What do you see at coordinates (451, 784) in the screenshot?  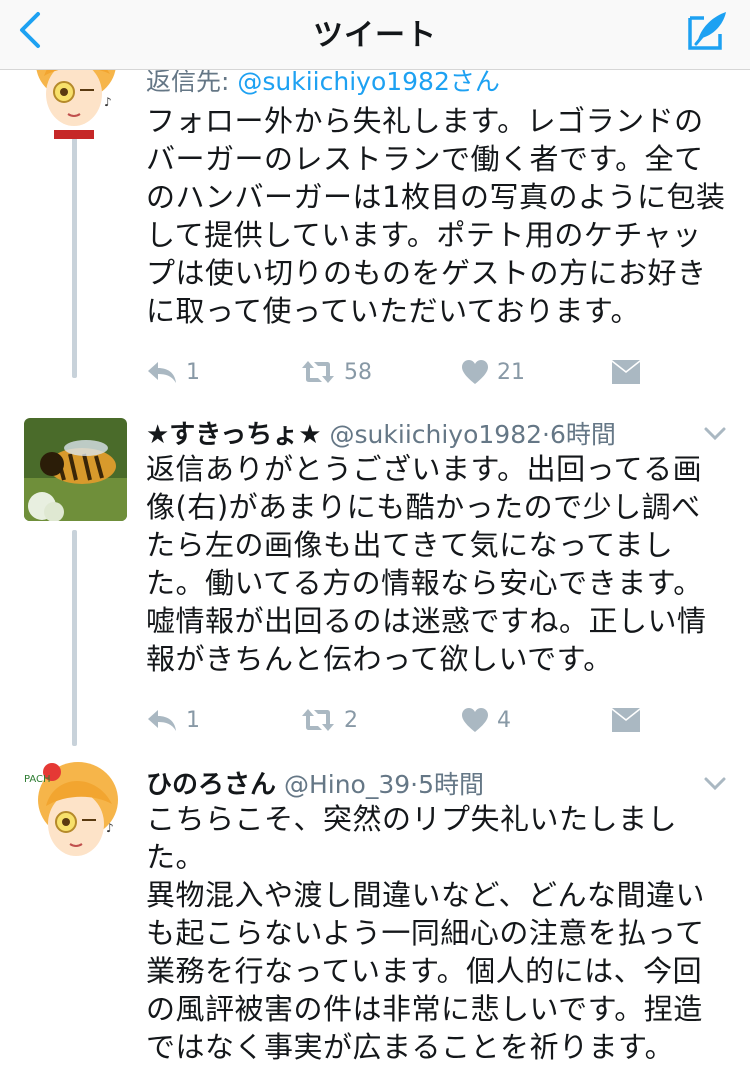 I see `timestamp: 5時間` at bounding box center [451, 784].